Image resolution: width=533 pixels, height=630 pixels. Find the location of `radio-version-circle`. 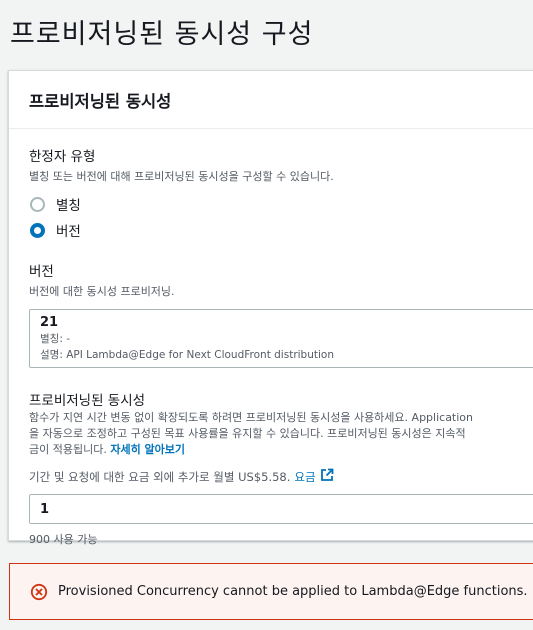

radio-version-circle is located at coordinates (37, 230).